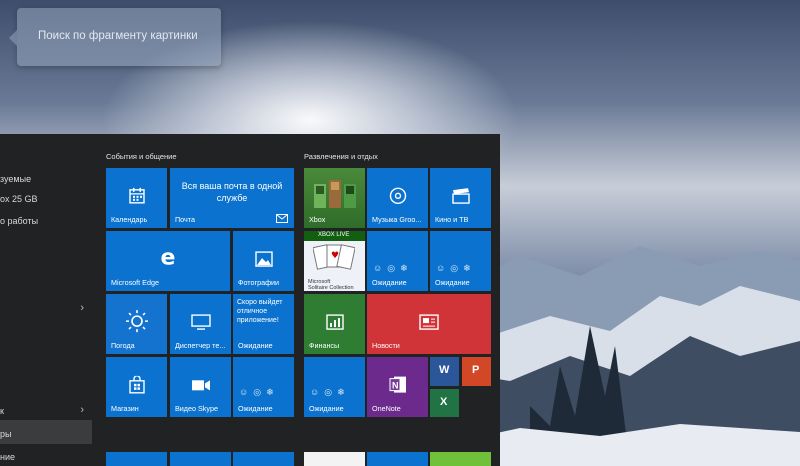 This screenshot has height=466, width=800. Describe the element at coordinates (46, 300) in the screenshot. I see `start-sidebar: зуемые ox 25 GB о работы › к › ры ние` at that location.